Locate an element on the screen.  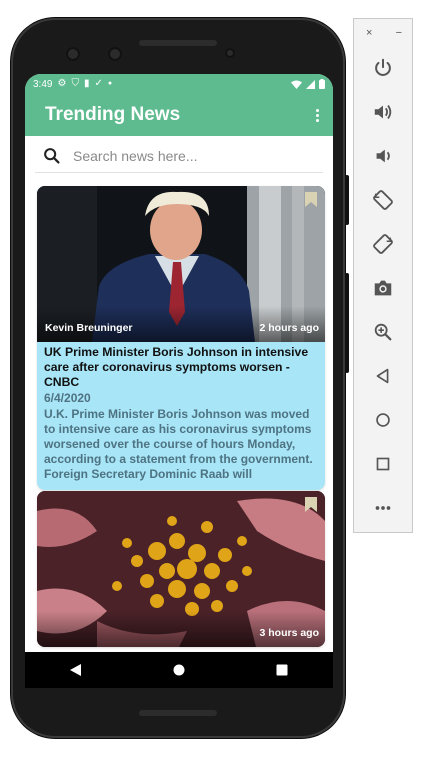
close-icon: × is located at coordinates (369, 33).